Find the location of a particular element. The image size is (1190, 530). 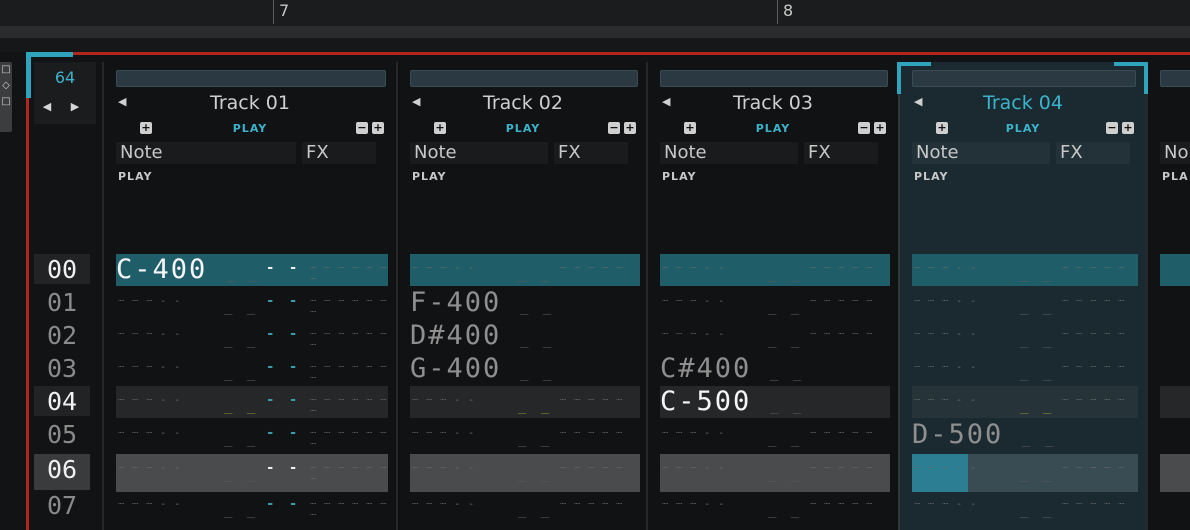

track-column-5: No PLA is located at coordinates (1168, 296).